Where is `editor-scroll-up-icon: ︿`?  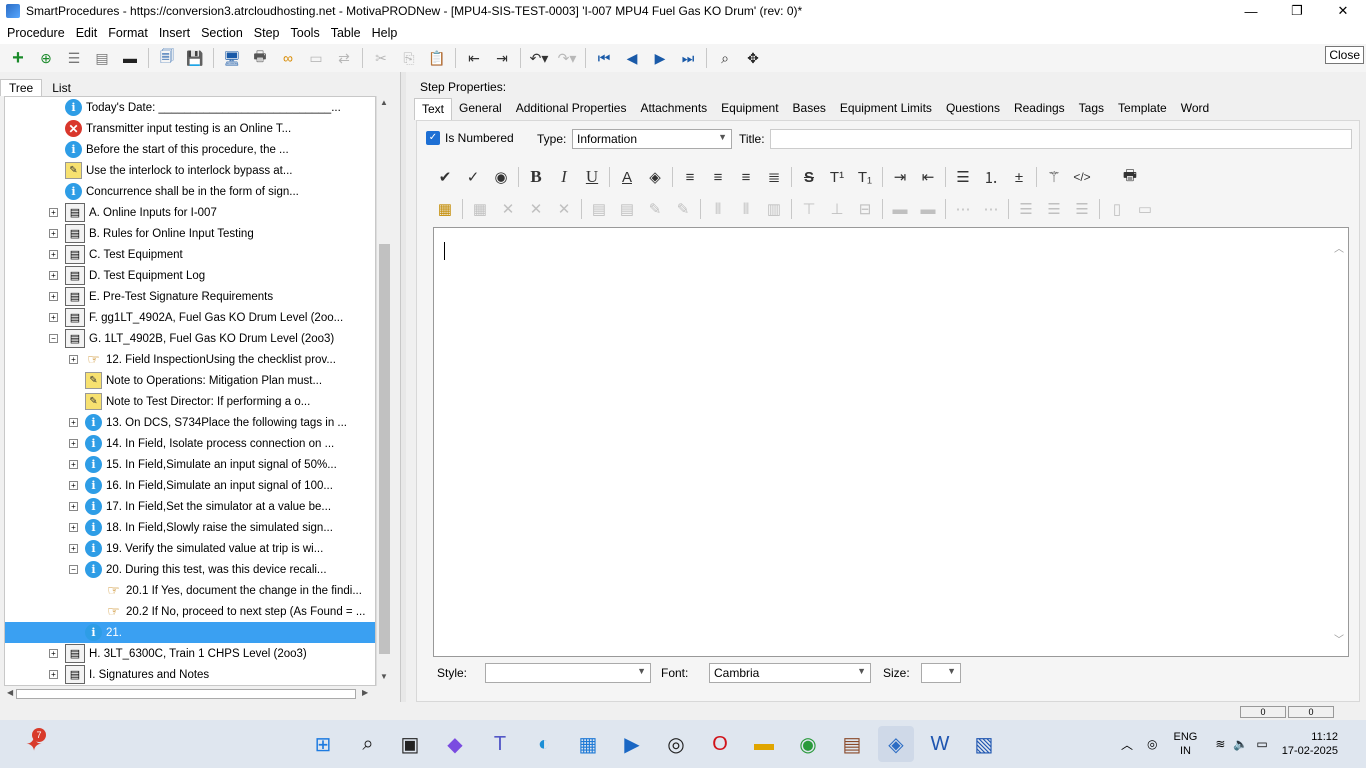 editor-scroll-up-icon: ︿ is located at coordinates (1339, 247).